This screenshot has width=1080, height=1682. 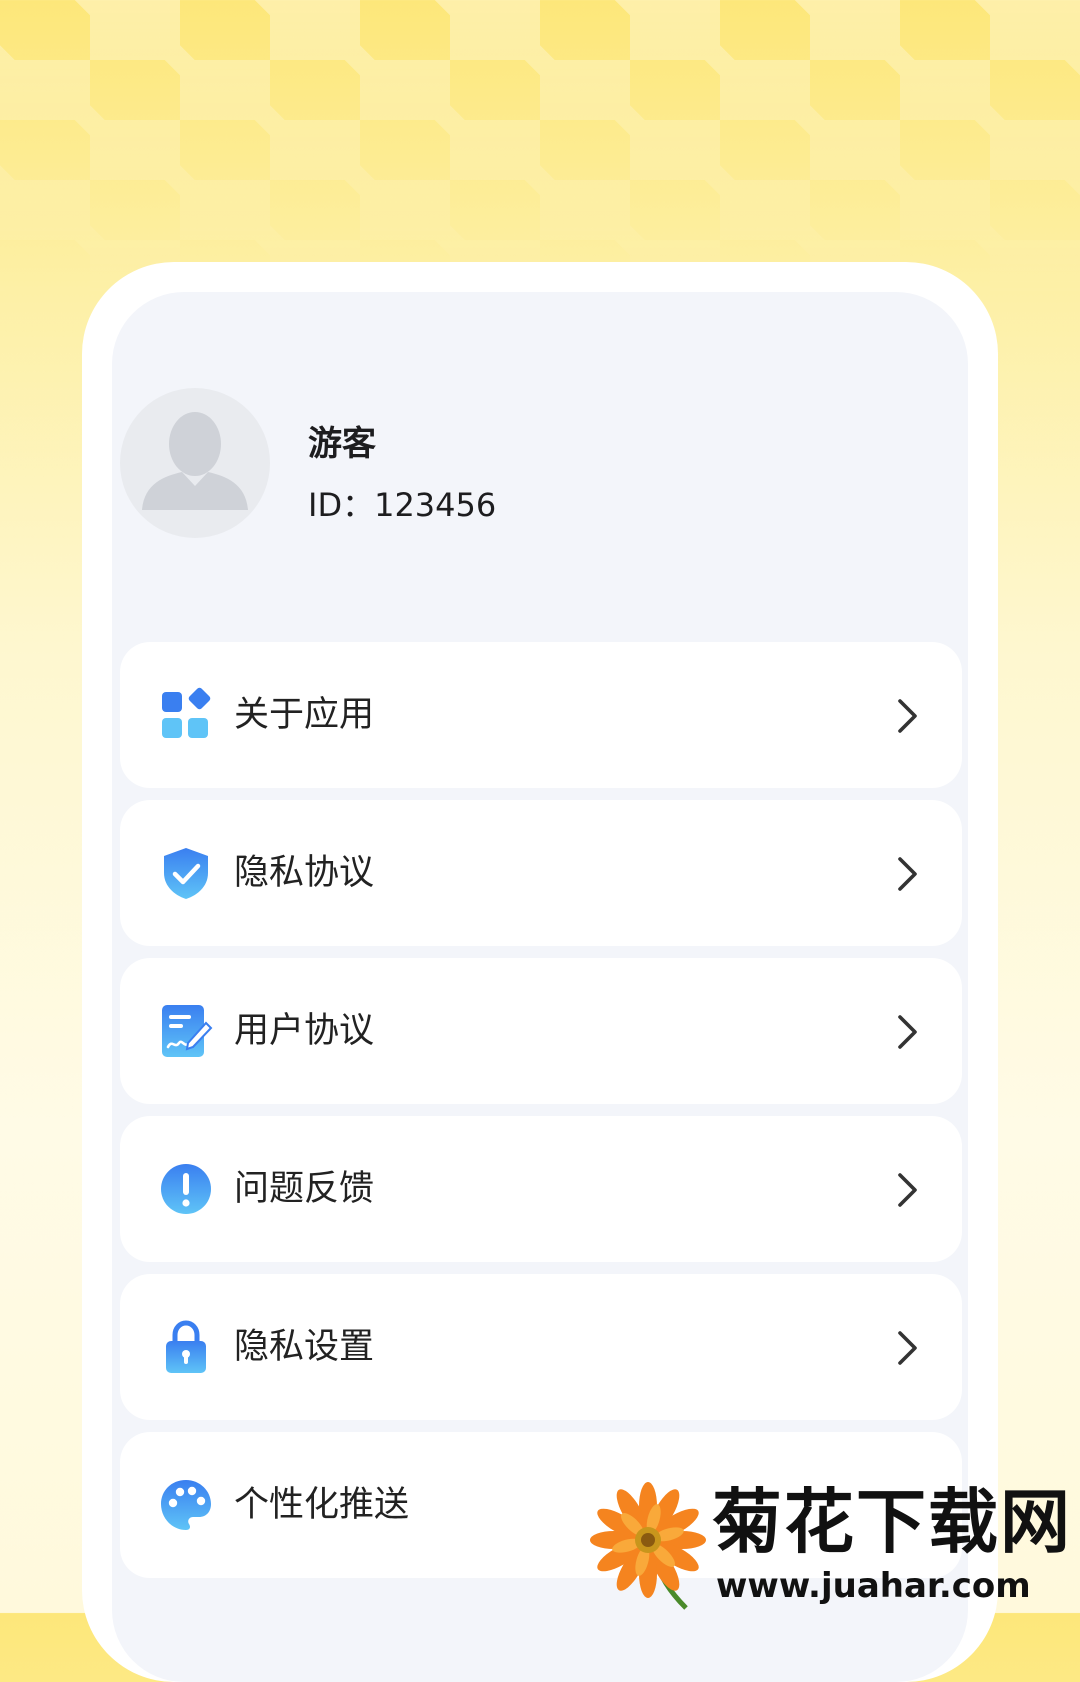 What do you see at coordinates (541, 873) in the screenshot?
I see `menu-item-privacy-agreement: 隐私协议` at bounding box center [541, 873].